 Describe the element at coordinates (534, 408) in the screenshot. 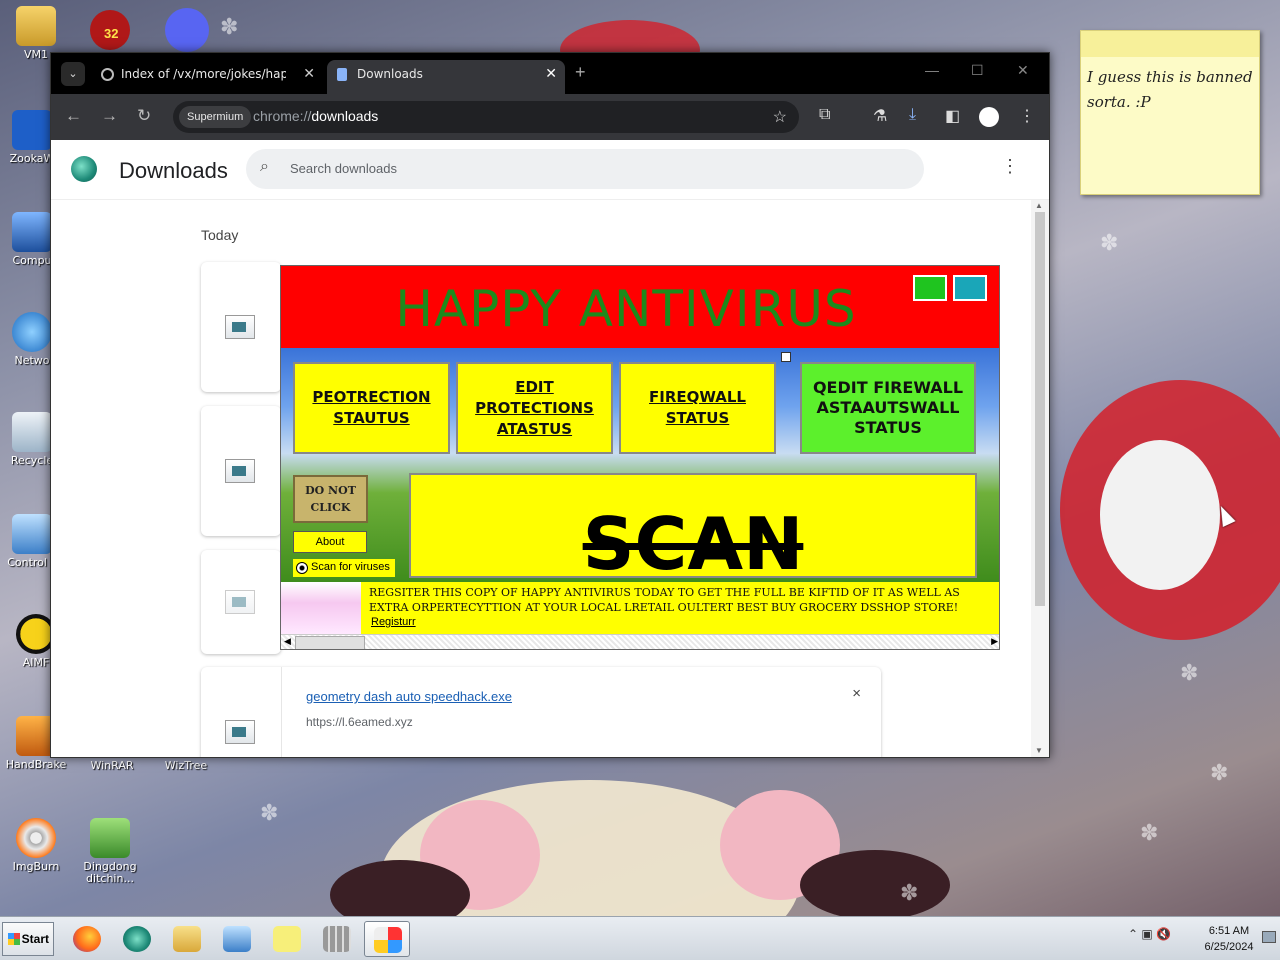

I see `edit-protections-button: EDIT PROTECTIONS ATASTUS` at that location.